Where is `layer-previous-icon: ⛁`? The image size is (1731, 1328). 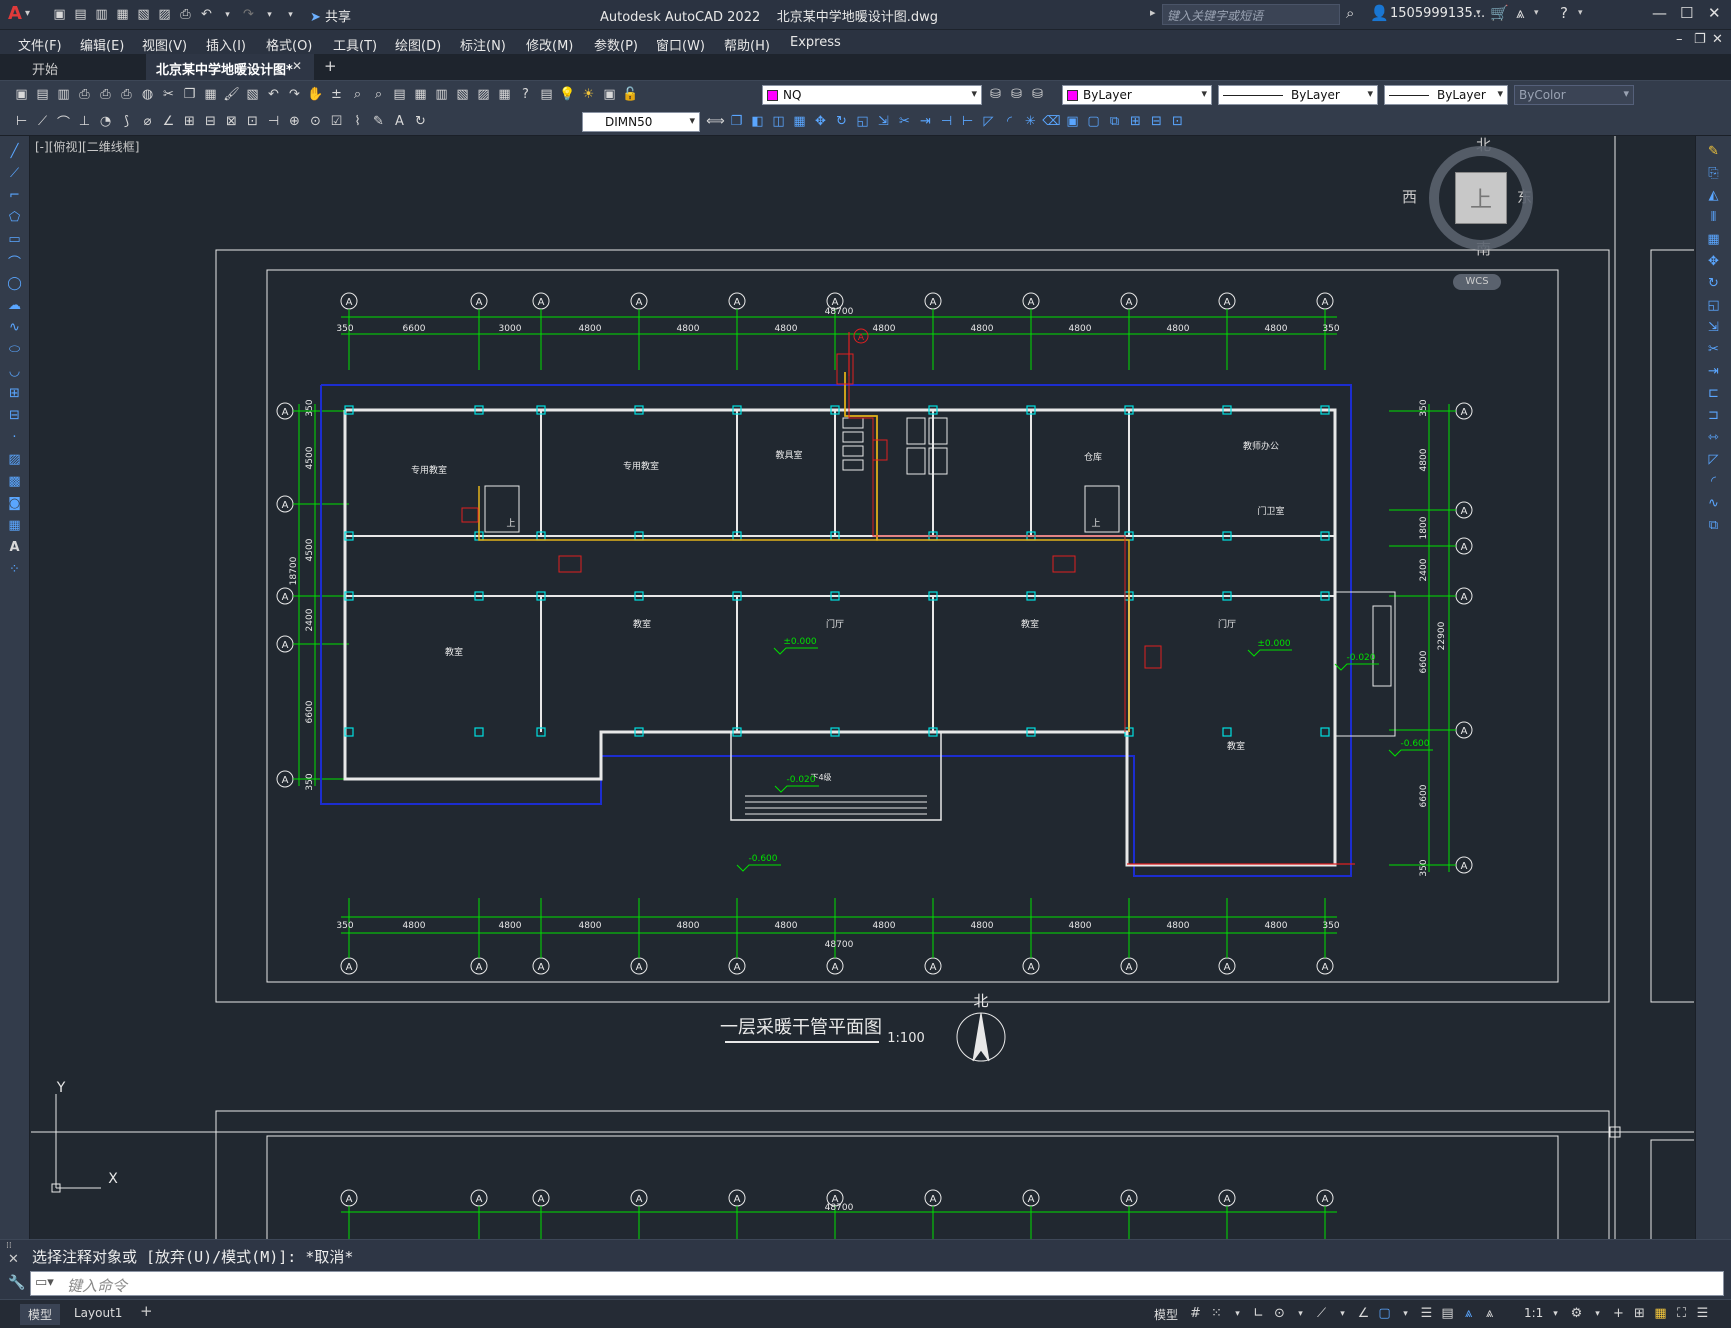
layer-previous-icon: ⛁ is located at coordinates (1016, 94).